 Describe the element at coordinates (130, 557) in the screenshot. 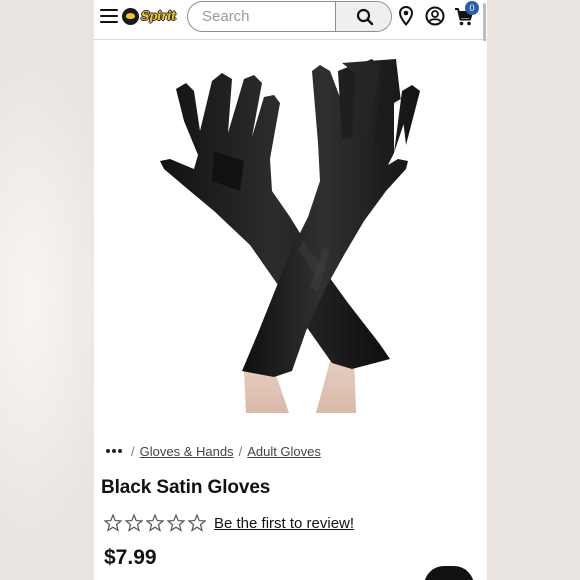

I see `product-price: $7.99` at that location.